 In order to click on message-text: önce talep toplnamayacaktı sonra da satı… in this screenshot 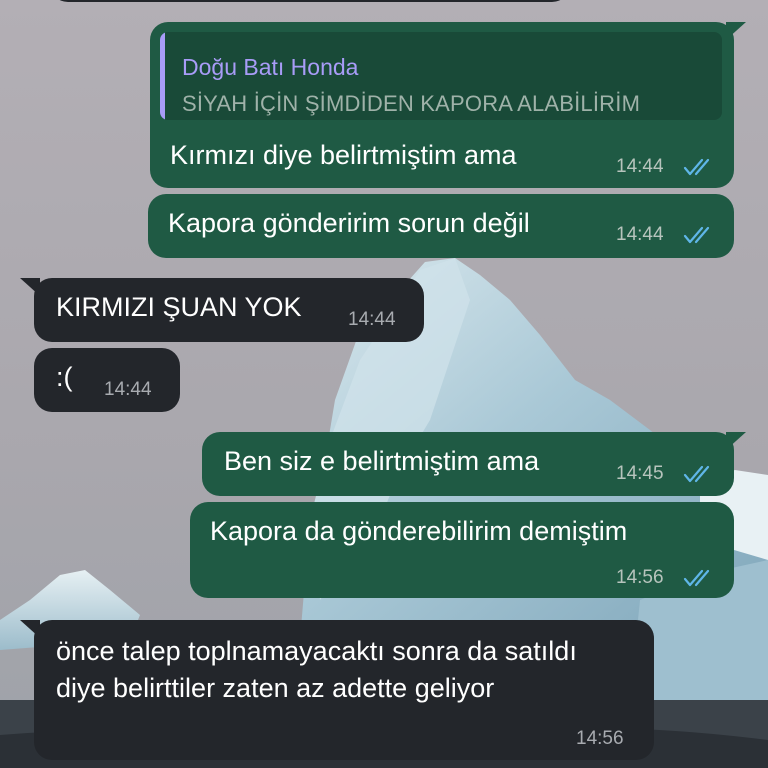, I will do `click(316, 669)`.